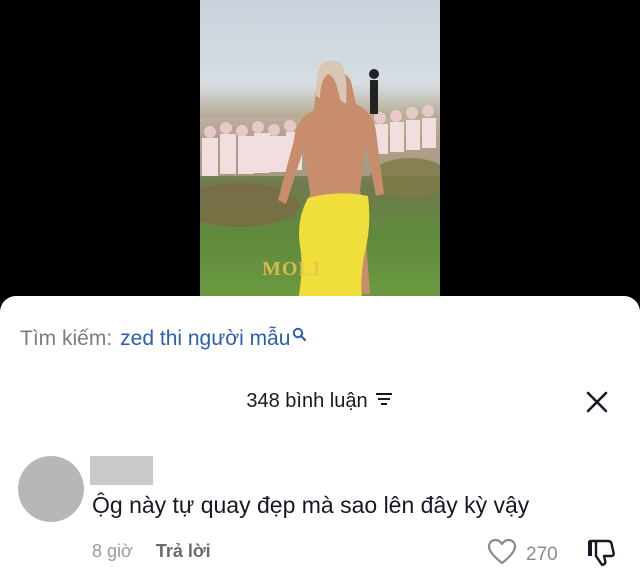 This screenshot has height=578, width=640. I want to click on like-count: 270, so click(542, 554).